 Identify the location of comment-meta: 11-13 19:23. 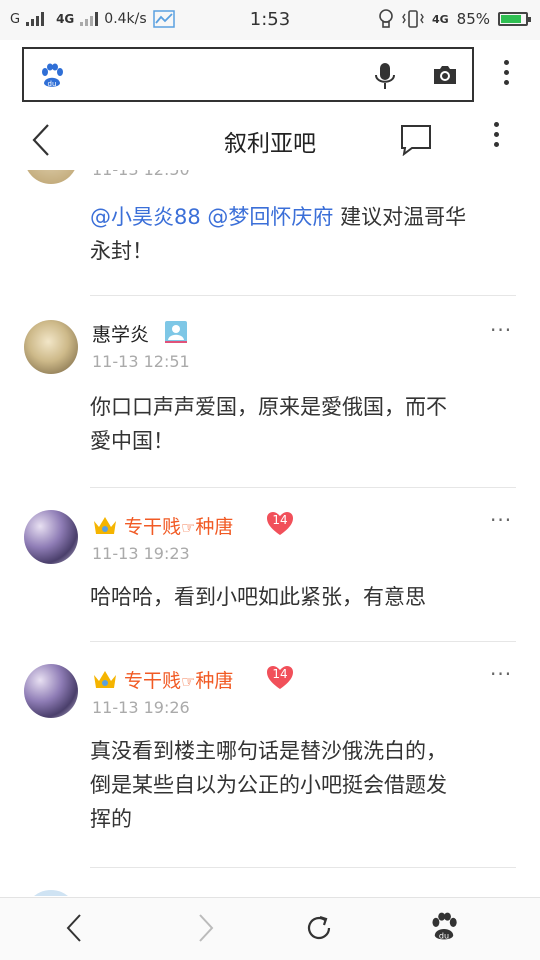
(141, 553).